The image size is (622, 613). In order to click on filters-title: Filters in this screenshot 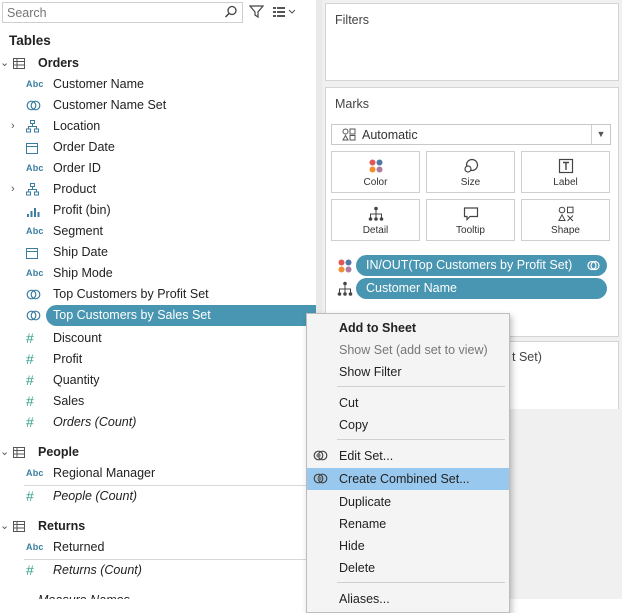, I will do `click(352, 20)`.